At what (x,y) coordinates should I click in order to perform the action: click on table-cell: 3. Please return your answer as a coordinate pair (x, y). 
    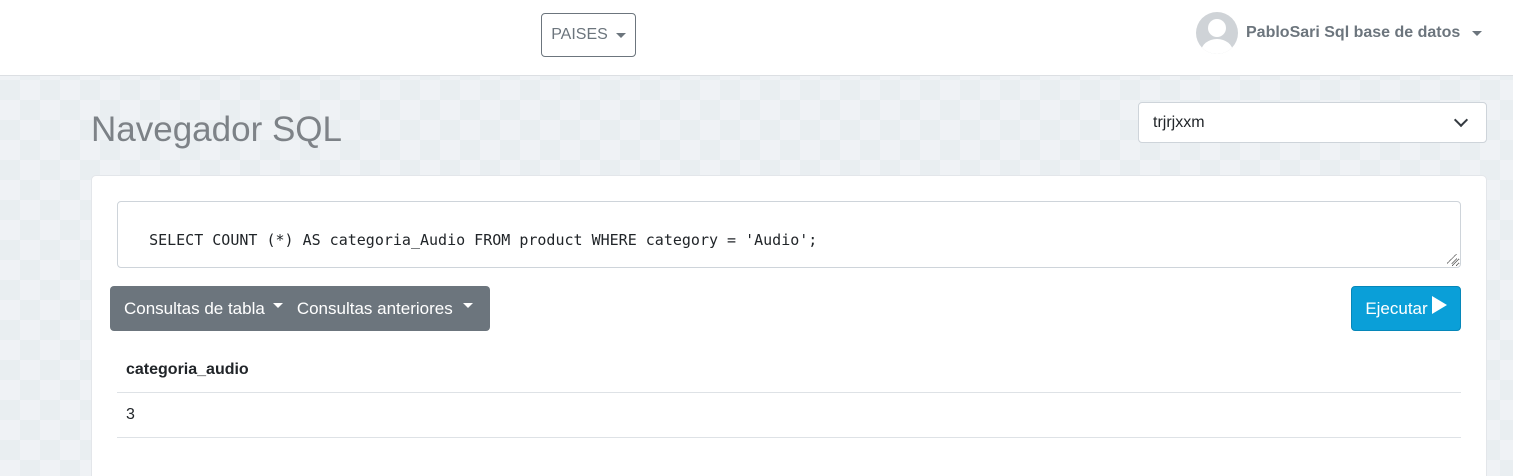
    Looking at the image, I should click on (789, 415).